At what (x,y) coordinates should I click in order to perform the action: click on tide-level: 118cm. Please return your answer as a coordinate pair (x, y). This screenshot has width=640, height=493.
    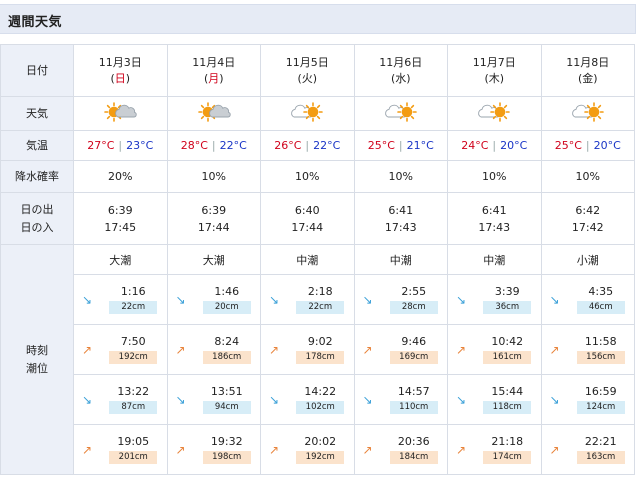
    Looking at the image, I should click on (507, 407).